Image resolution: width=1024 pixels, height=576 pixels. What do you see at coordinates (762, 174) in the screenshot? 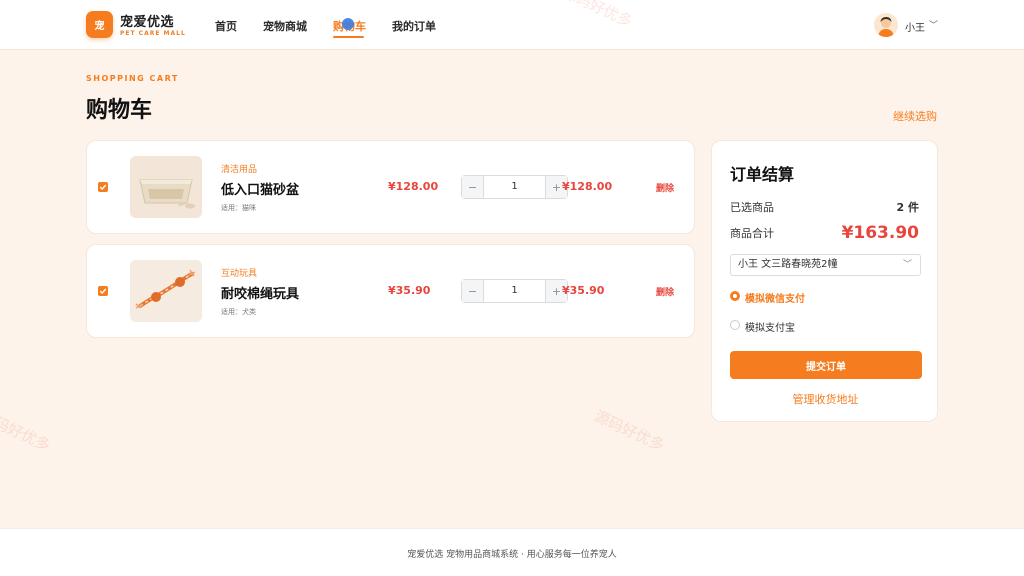
I see `summary-title: 订单结算` at bounding box center [762, 174].